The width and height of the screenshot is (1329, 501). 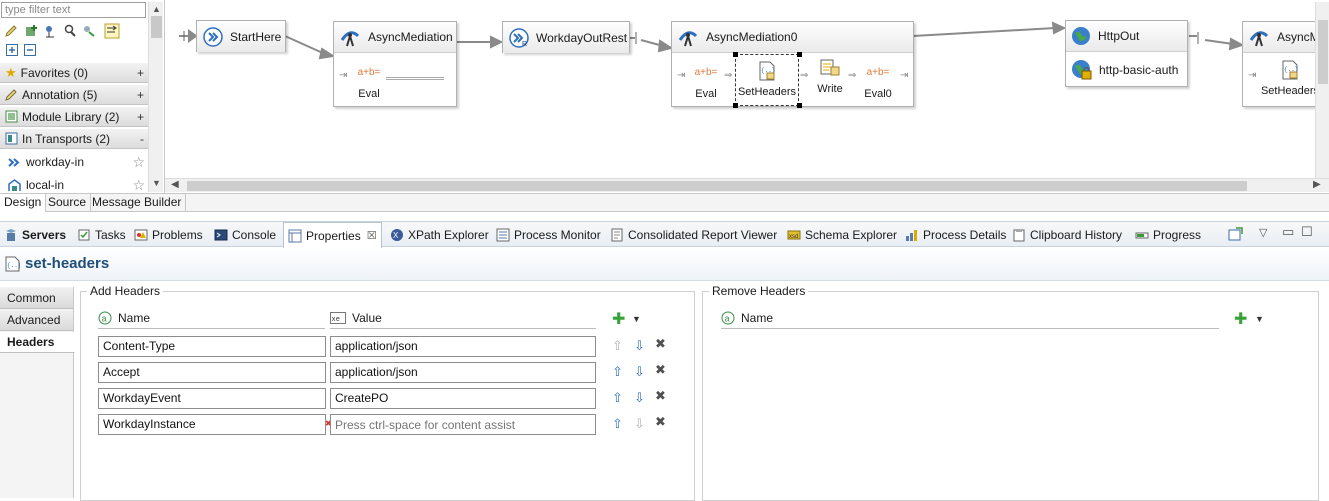 I want to click on tab-process-monitor: Process Monitor, so click(x=548, y=234).